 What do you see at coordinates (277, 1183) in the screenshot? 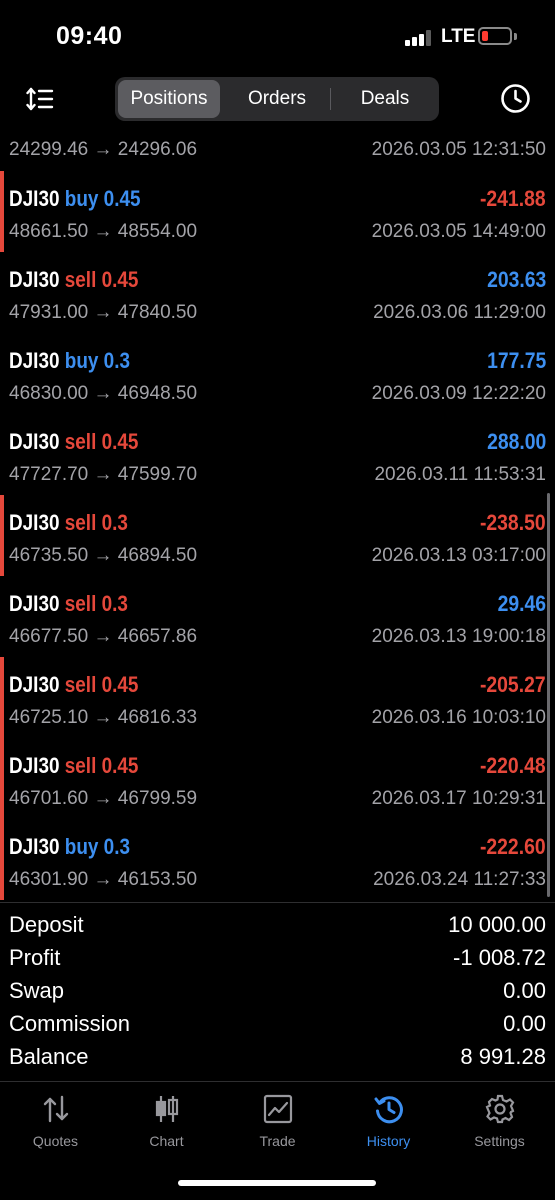
I see `home-indicator` at bounding box center [277, 1183].